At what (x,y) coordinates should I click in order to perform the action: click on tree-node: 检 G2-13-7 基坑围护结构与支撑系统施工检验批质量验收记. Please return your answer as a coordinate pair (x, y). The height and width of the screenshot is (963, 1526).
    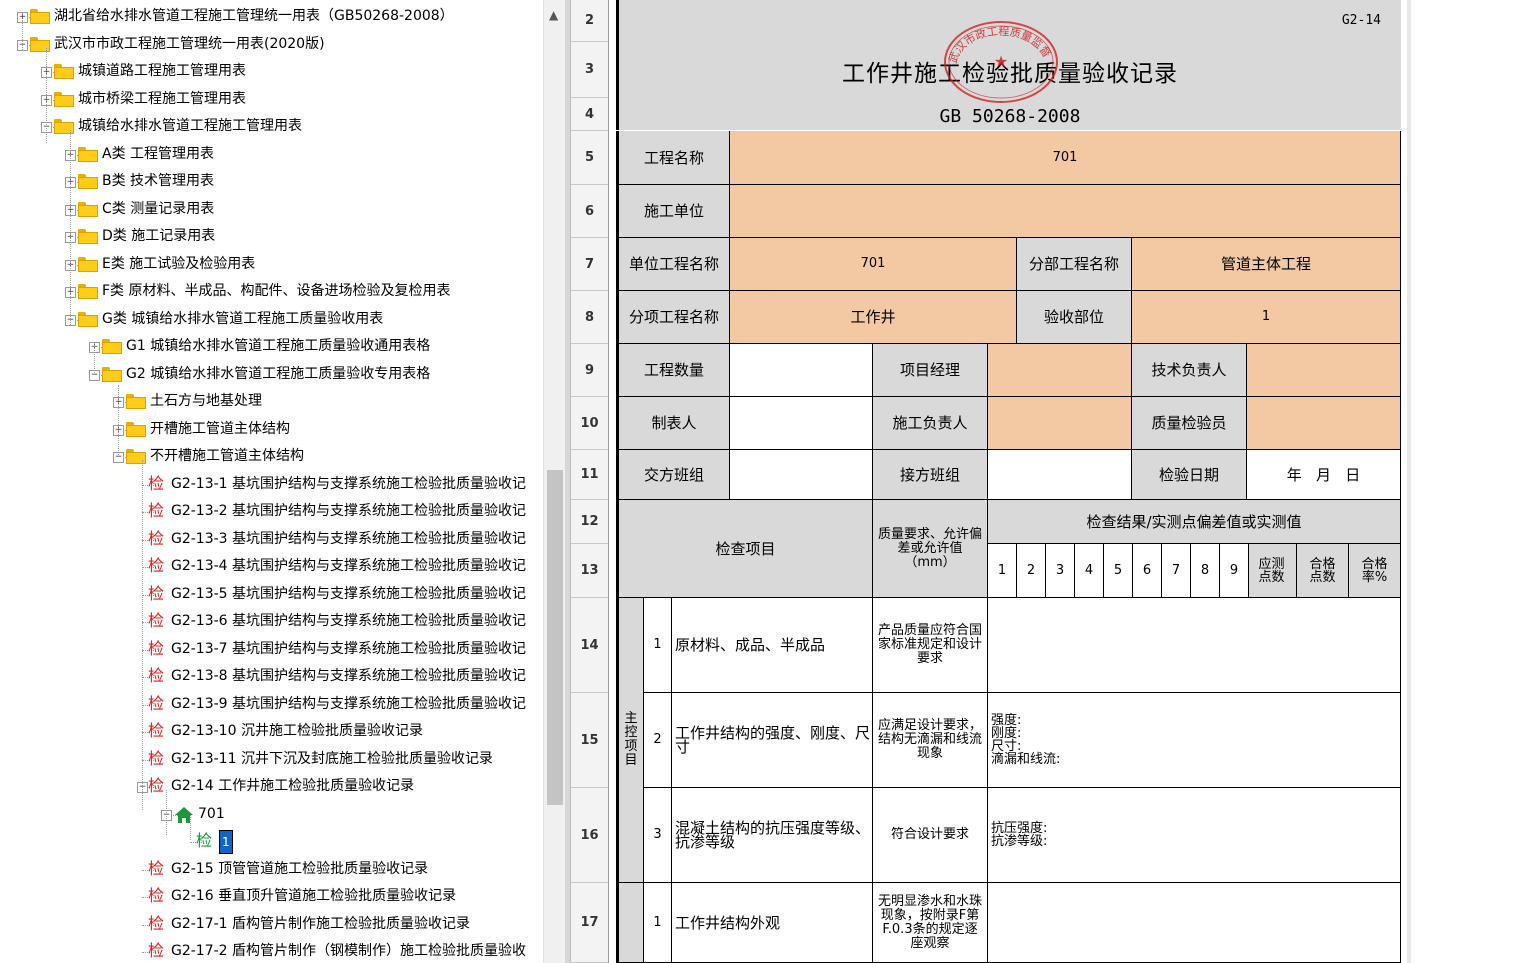
    Looking at the image, I should click on (271, 649).